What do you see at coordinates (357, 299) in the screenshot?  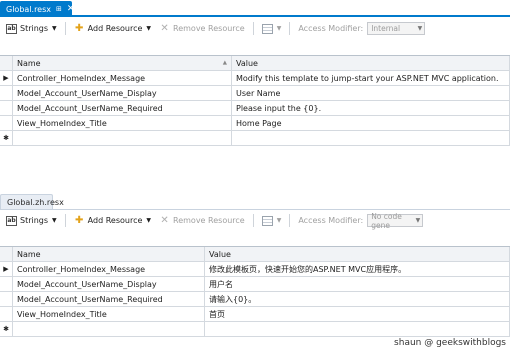 I see `resource-value-cell: 请输入{0}。` at bounding box center [357, 299].